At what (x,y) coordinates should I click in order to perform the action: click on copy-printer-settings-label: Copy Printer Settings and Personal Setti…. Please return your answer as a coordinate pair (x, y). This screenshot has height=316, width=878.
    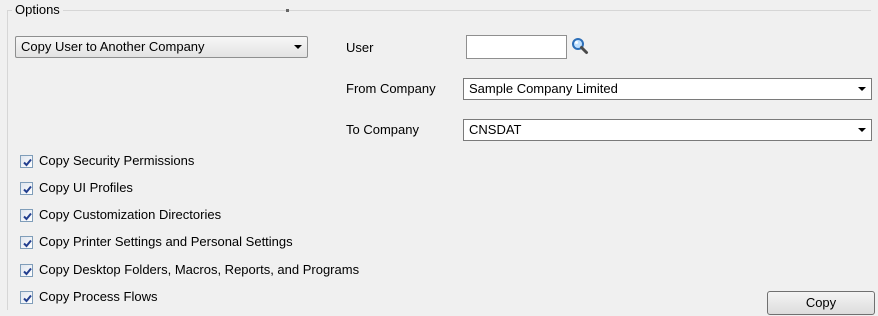
    Looking at the image, I should click on (166, 241).